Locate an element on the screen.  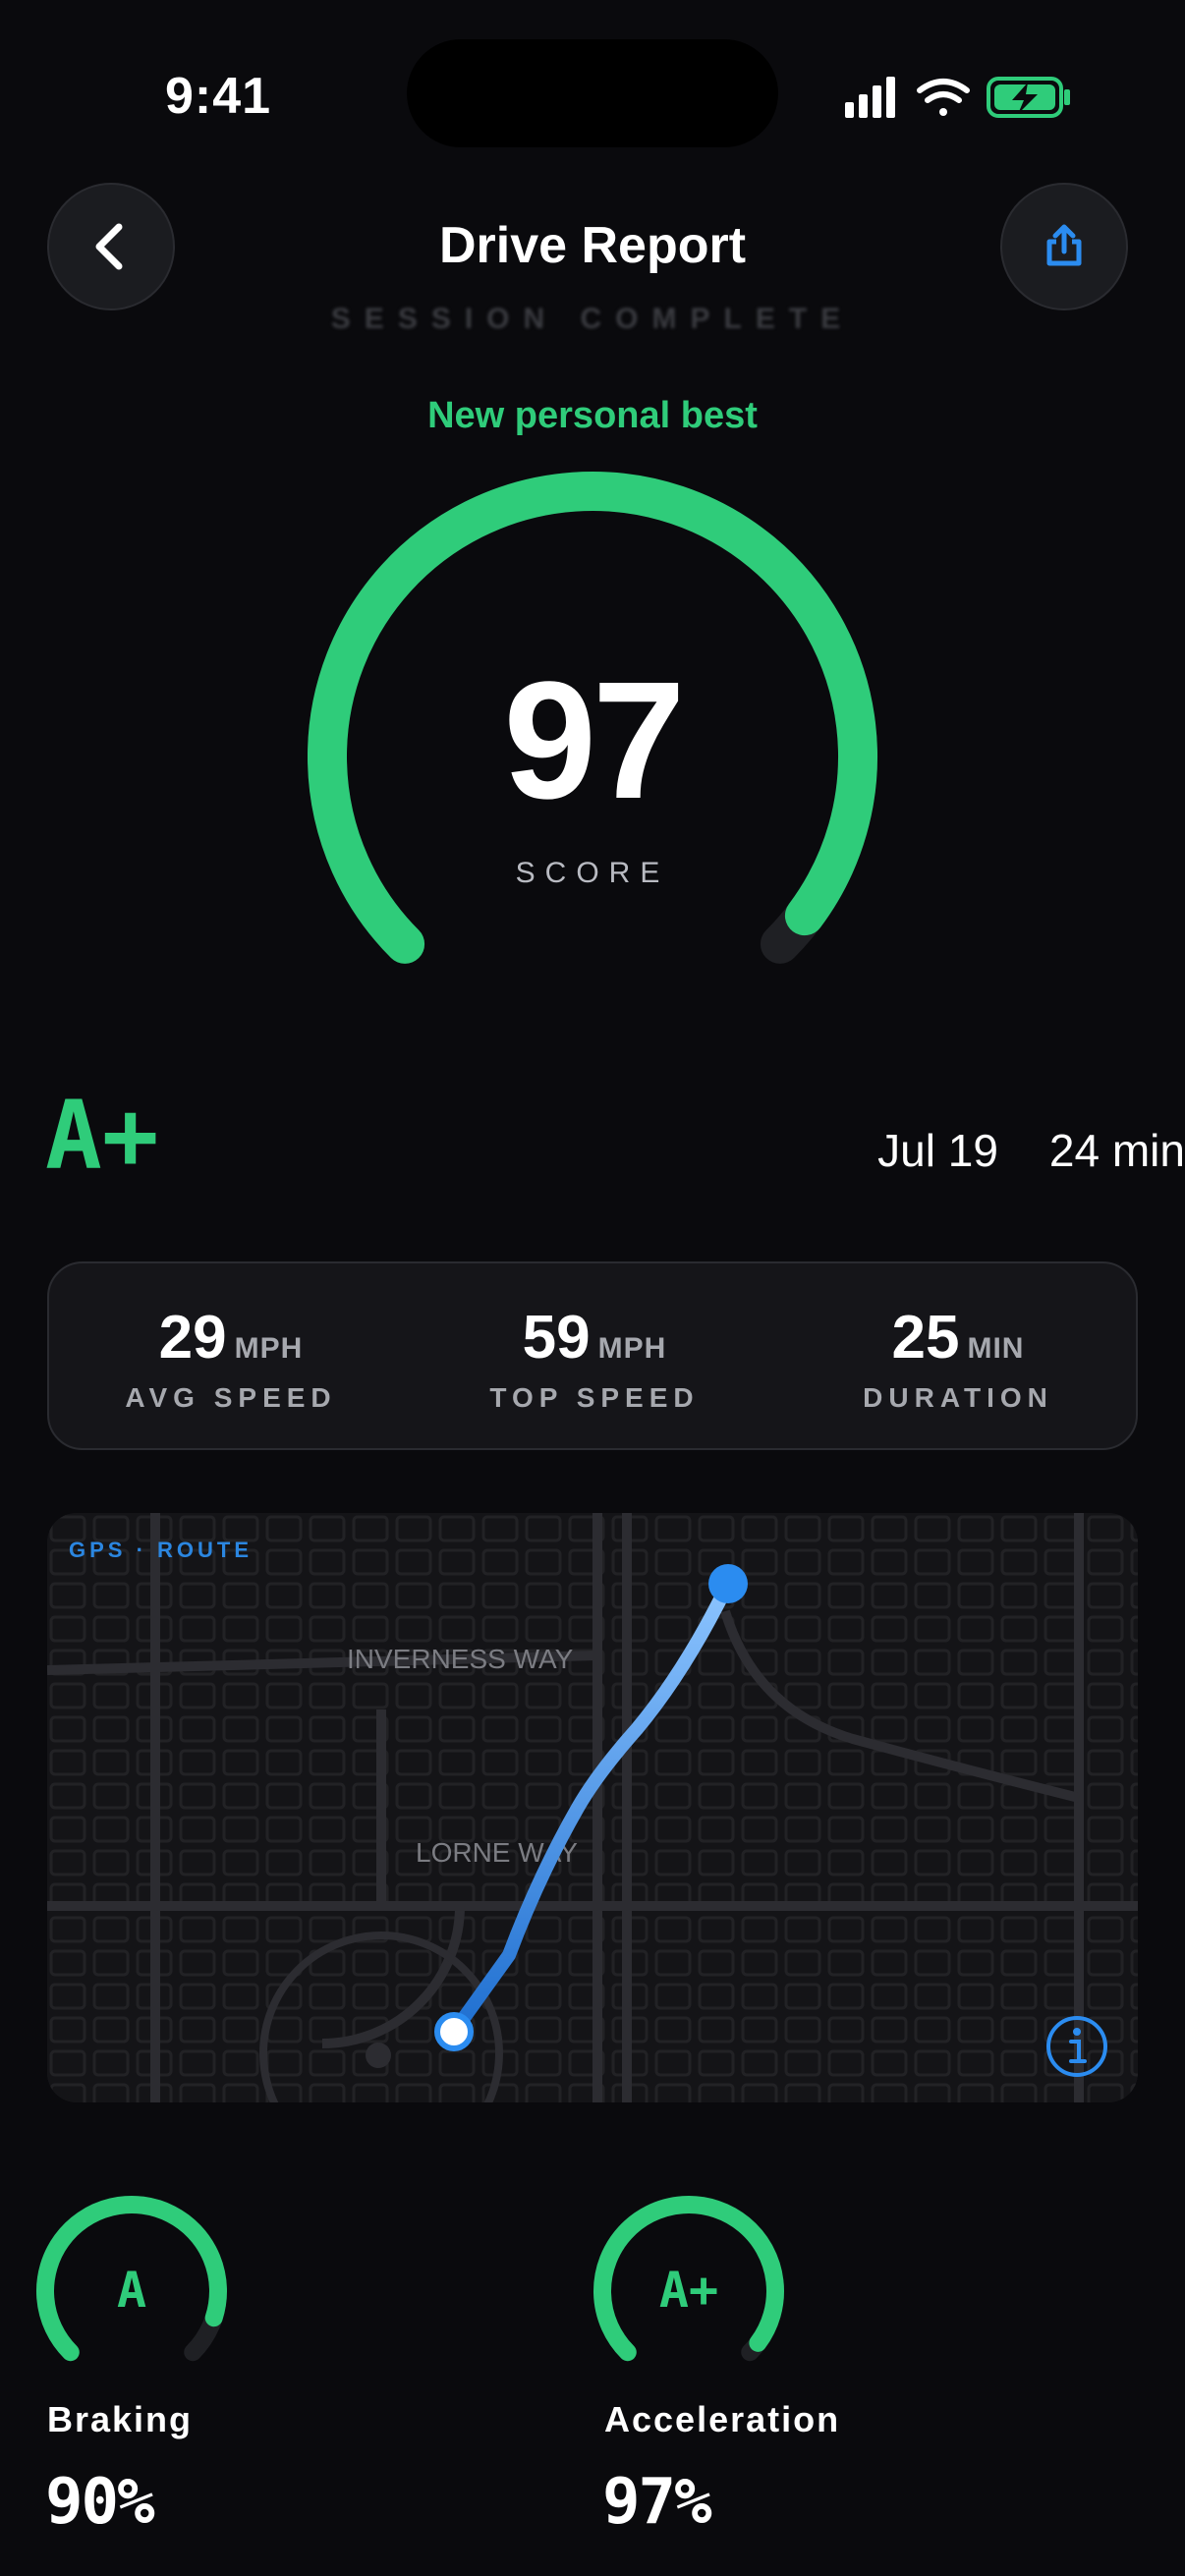
braking-grade: A is located at coordinates (132, 2290).